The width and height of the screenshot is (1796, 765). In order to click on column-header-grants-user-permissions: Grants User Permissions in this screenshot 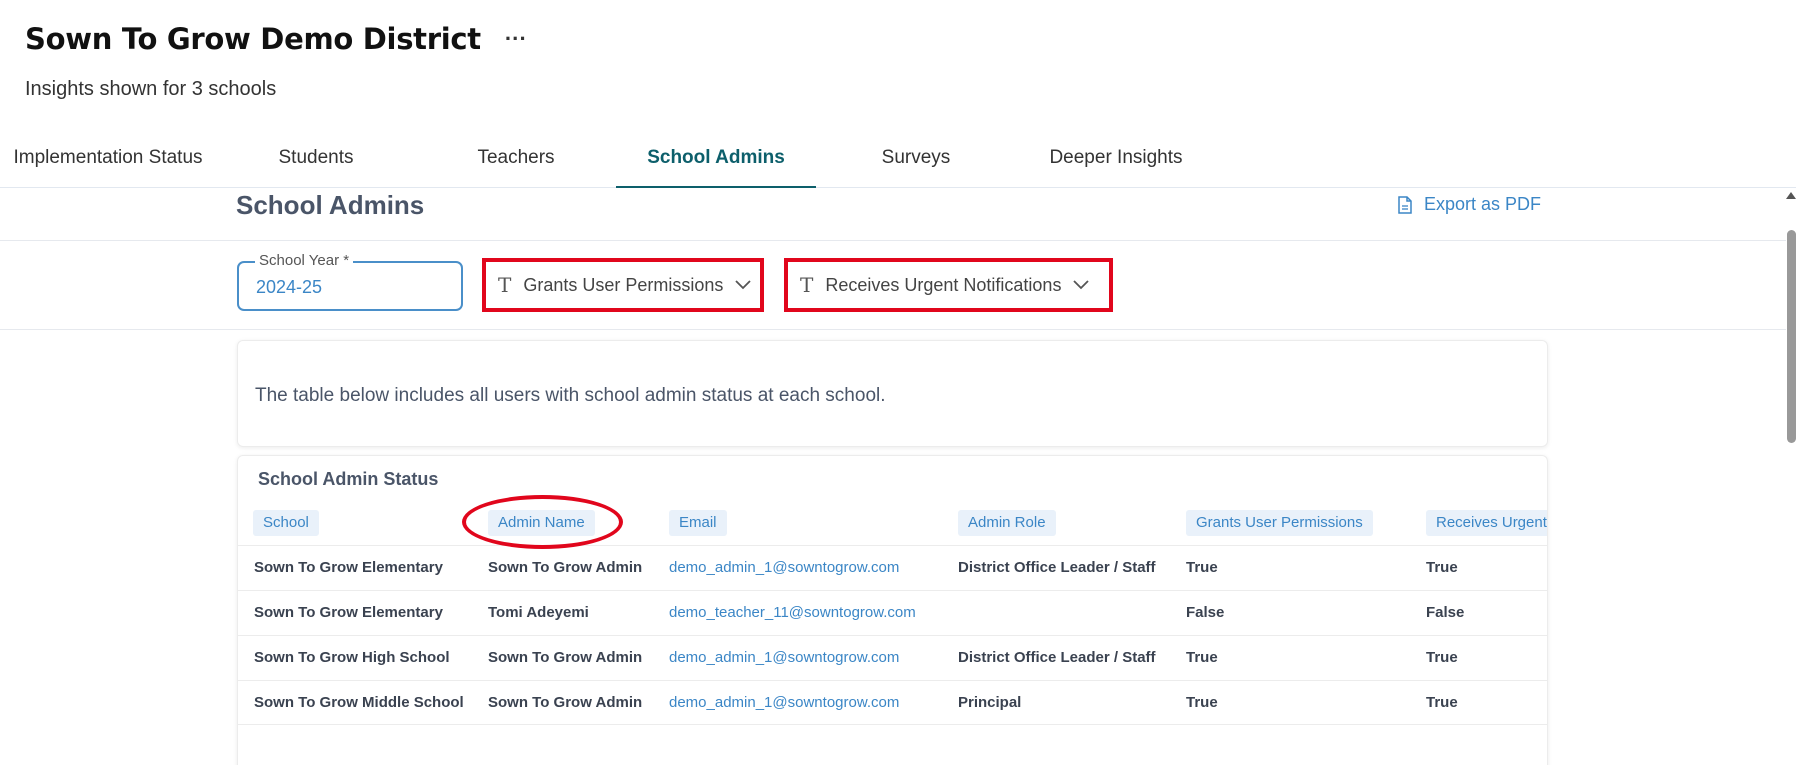, I will do `click(1279, 523)`.